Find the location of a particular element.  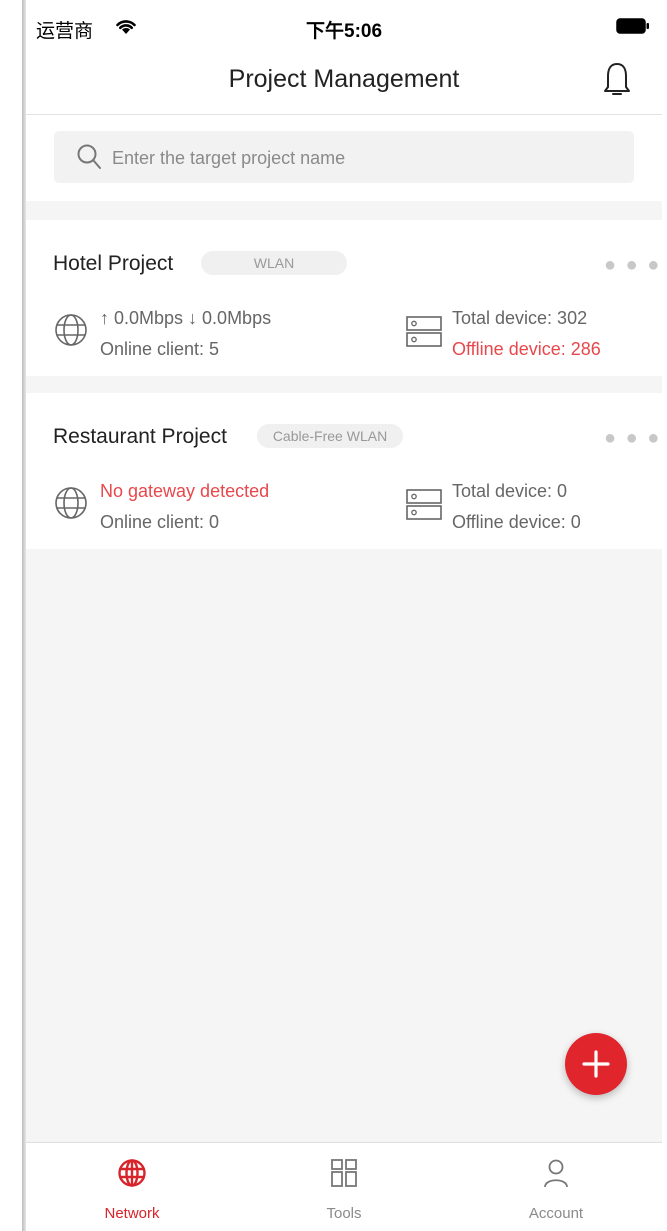

gateway-status: No gateway detected is located at coordinates (185, 491).